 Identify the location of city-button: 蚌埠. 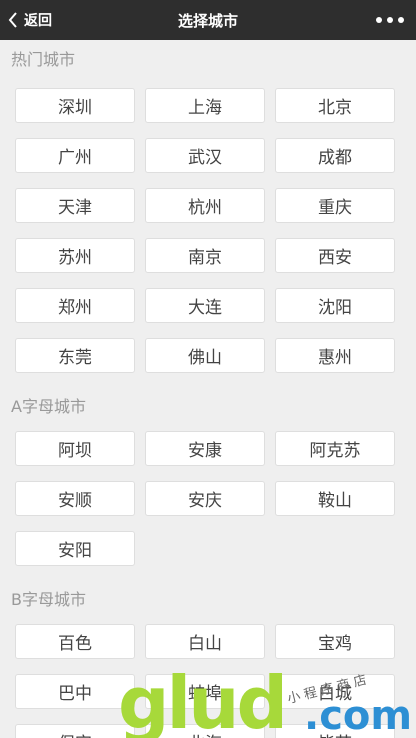
(205, 691).